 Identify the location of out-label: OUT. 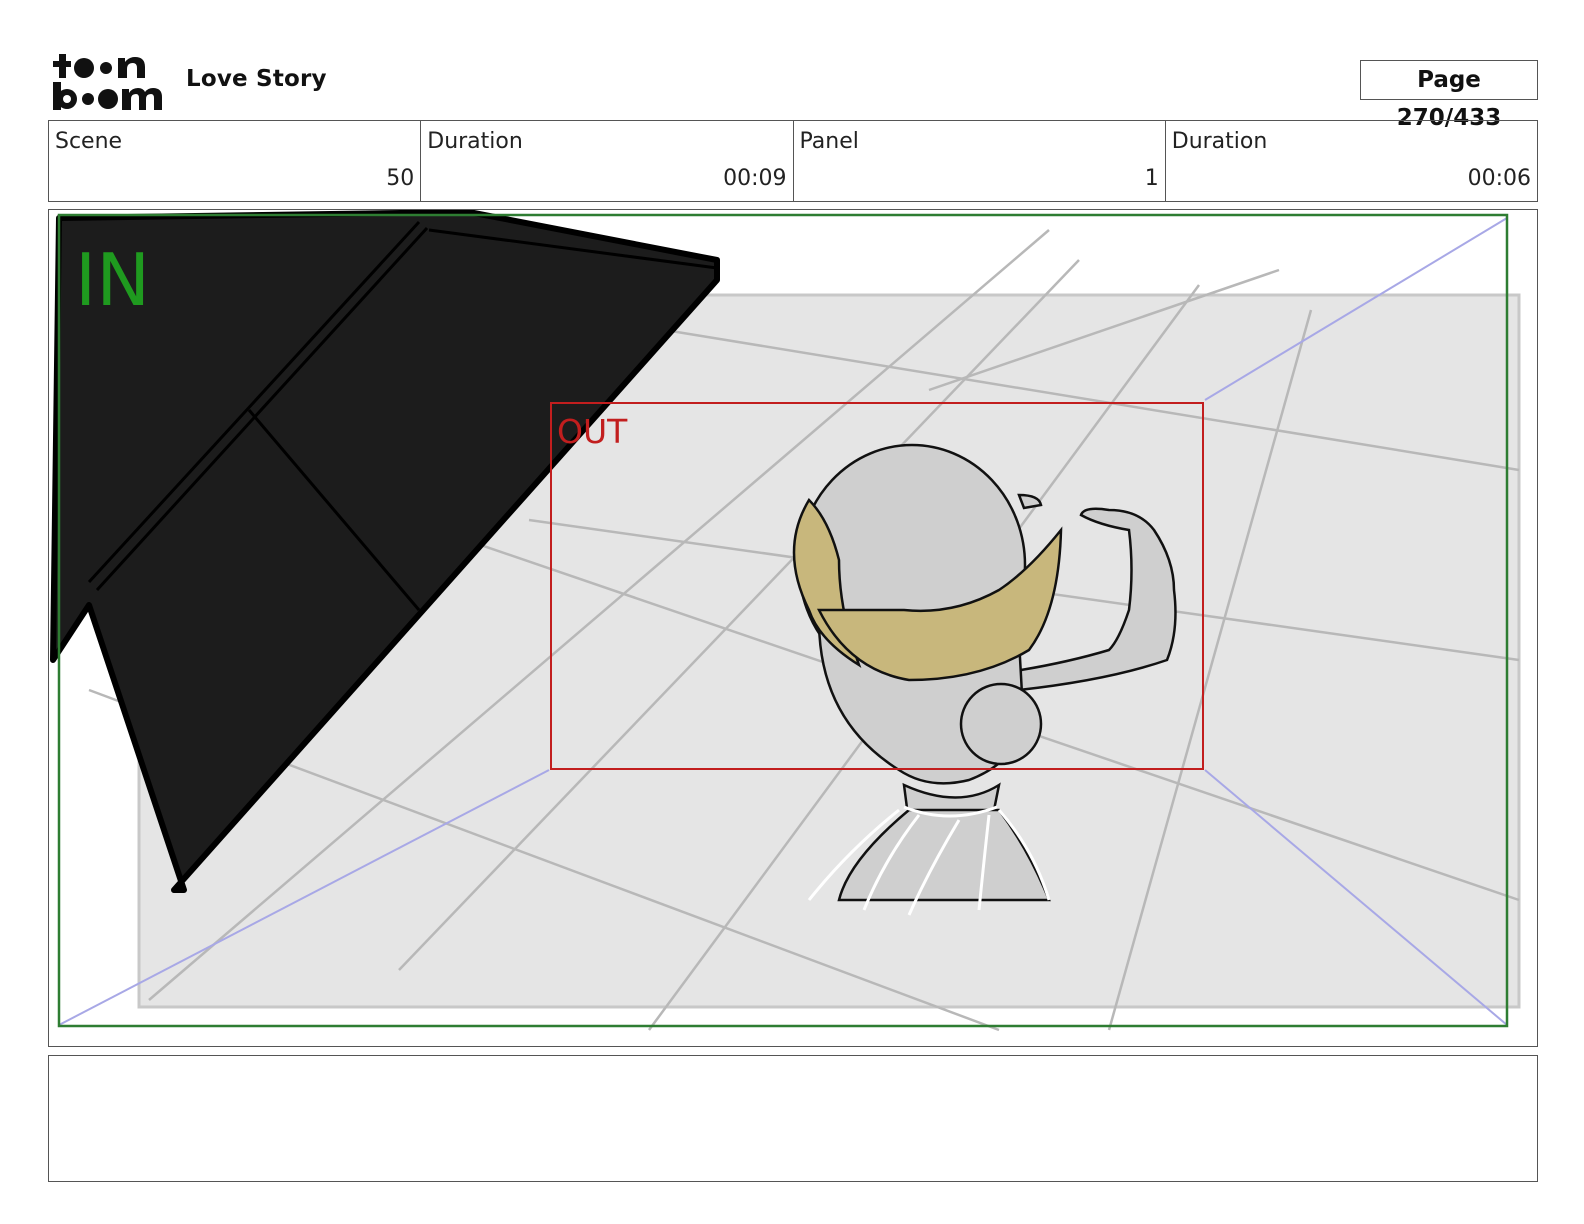
(592, 431).